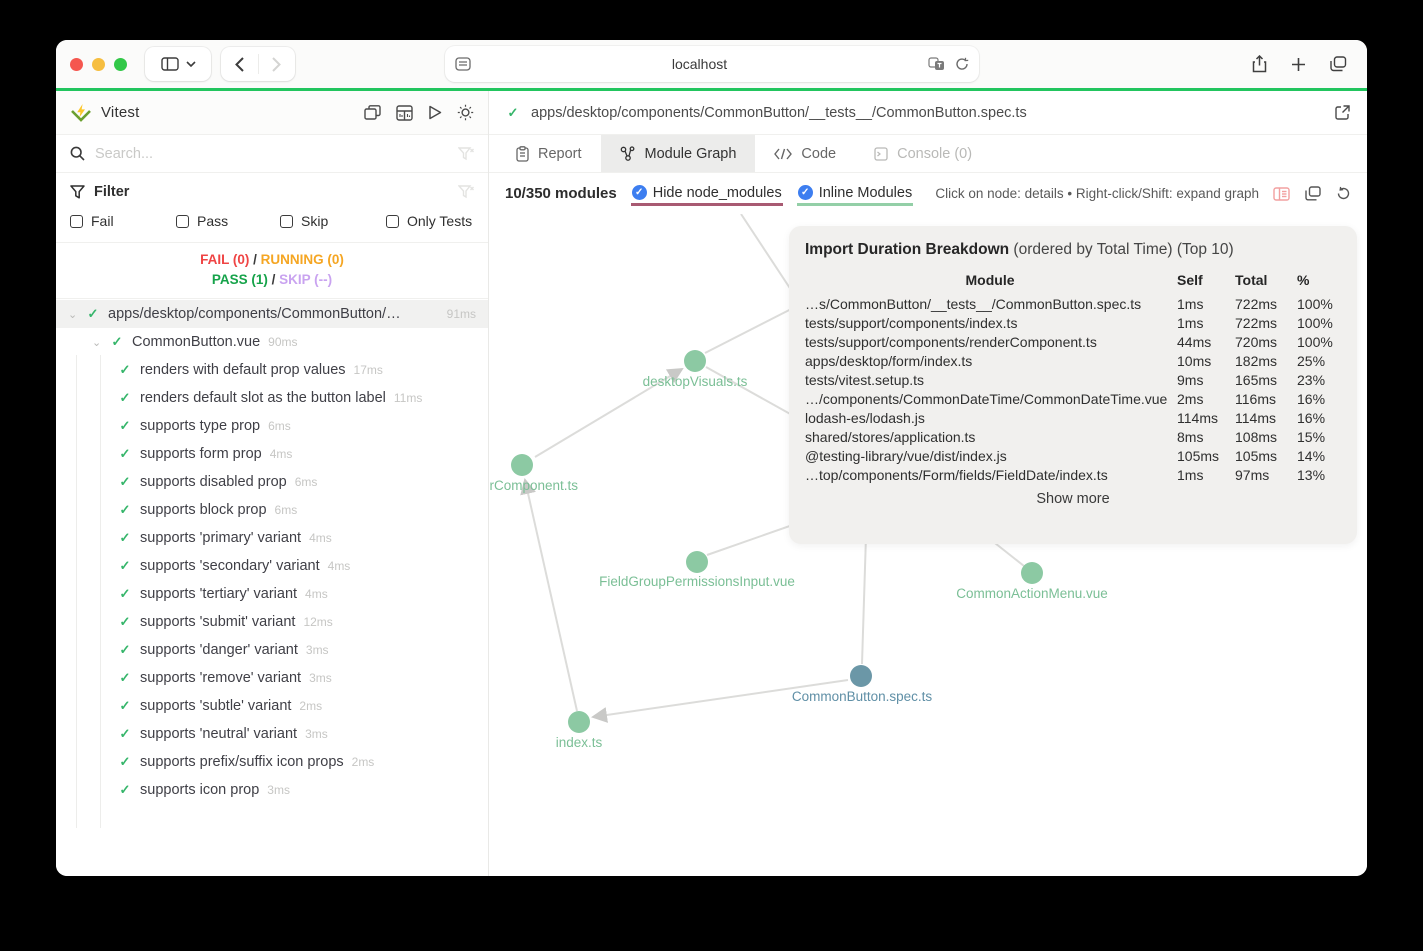 The image size is (1423, 951). I want to click on tree-item-test: ✓ supports icon prop 3ms, so click(272, 790).